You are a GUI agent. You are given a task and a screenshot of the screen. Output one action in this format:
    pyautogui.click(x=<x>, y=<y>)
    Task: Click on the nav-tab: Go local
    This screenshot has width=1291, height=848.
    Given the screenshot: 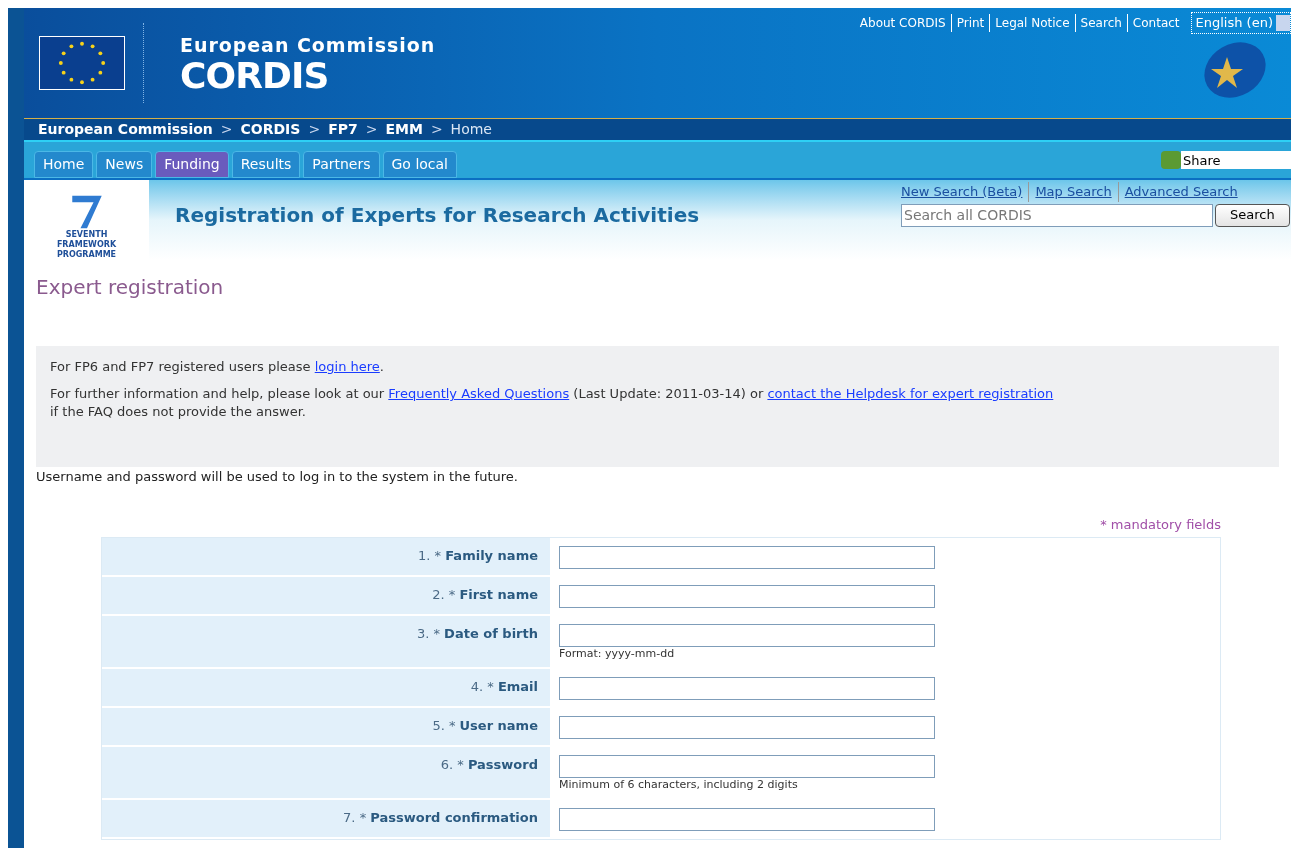 What is the action you would take?
    pyautogui.click(x=419, y=164)
    